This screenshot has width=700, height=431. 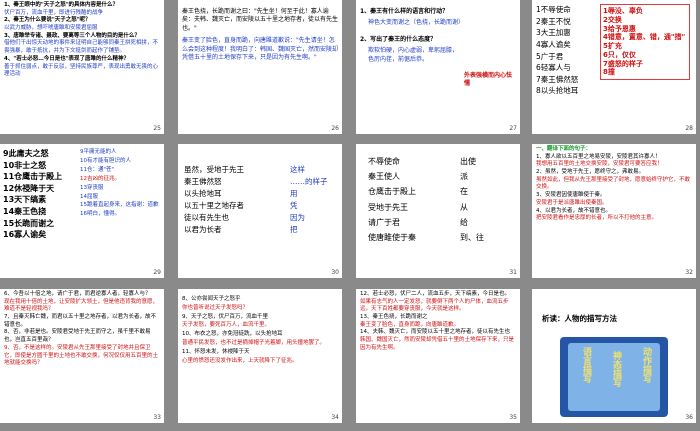 What do you see at coordinates (612, 46) in the screenshot?
I see `definition-item: 5扩充` at bounding box center [612, 46].